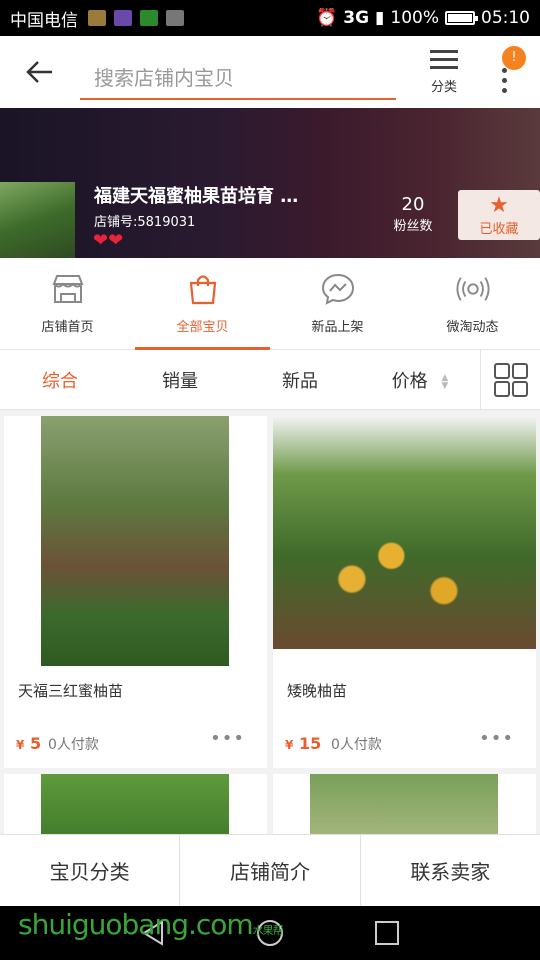 This screenshot has height=960, width=540. I want to click on bottom-tab-bar: 宝贝分类 店铺简介 联系卖家, so click(270, 870).